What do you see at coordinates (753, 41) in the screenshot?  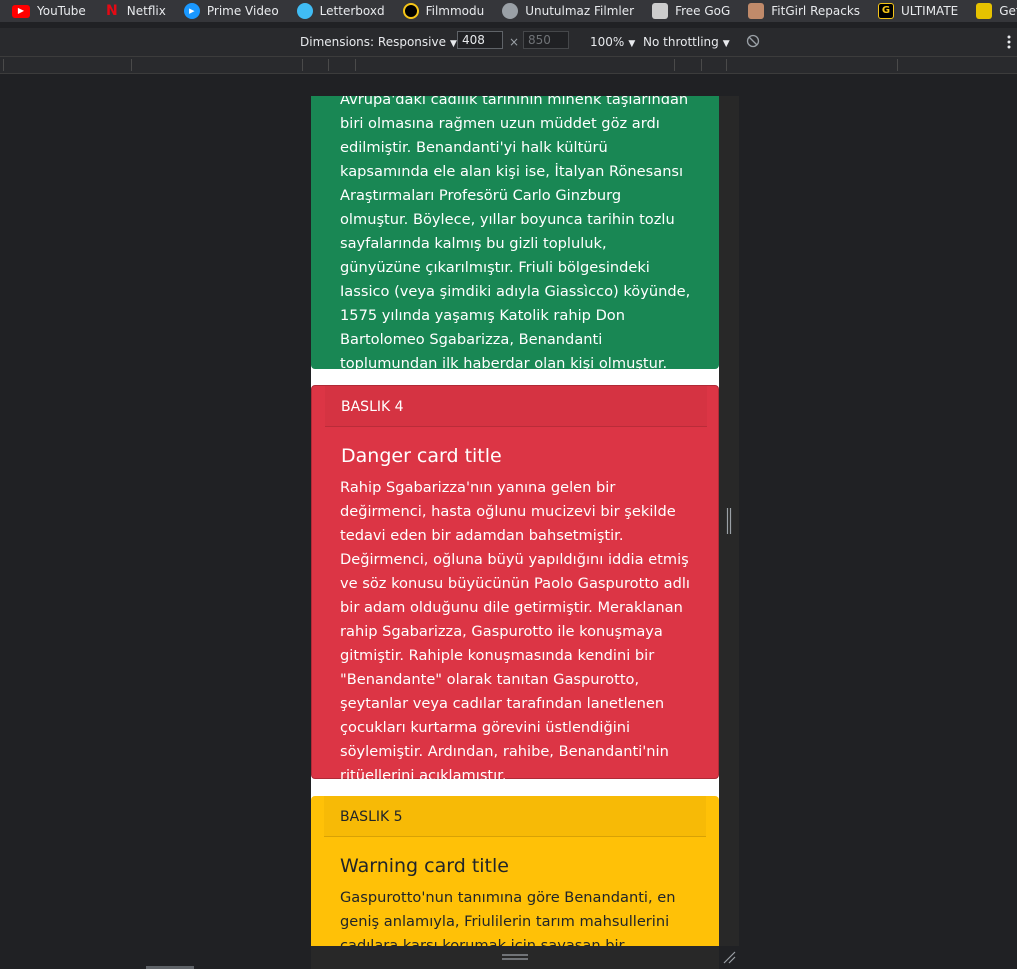 I see `rotate-icon` at bounding box center [753, 41].